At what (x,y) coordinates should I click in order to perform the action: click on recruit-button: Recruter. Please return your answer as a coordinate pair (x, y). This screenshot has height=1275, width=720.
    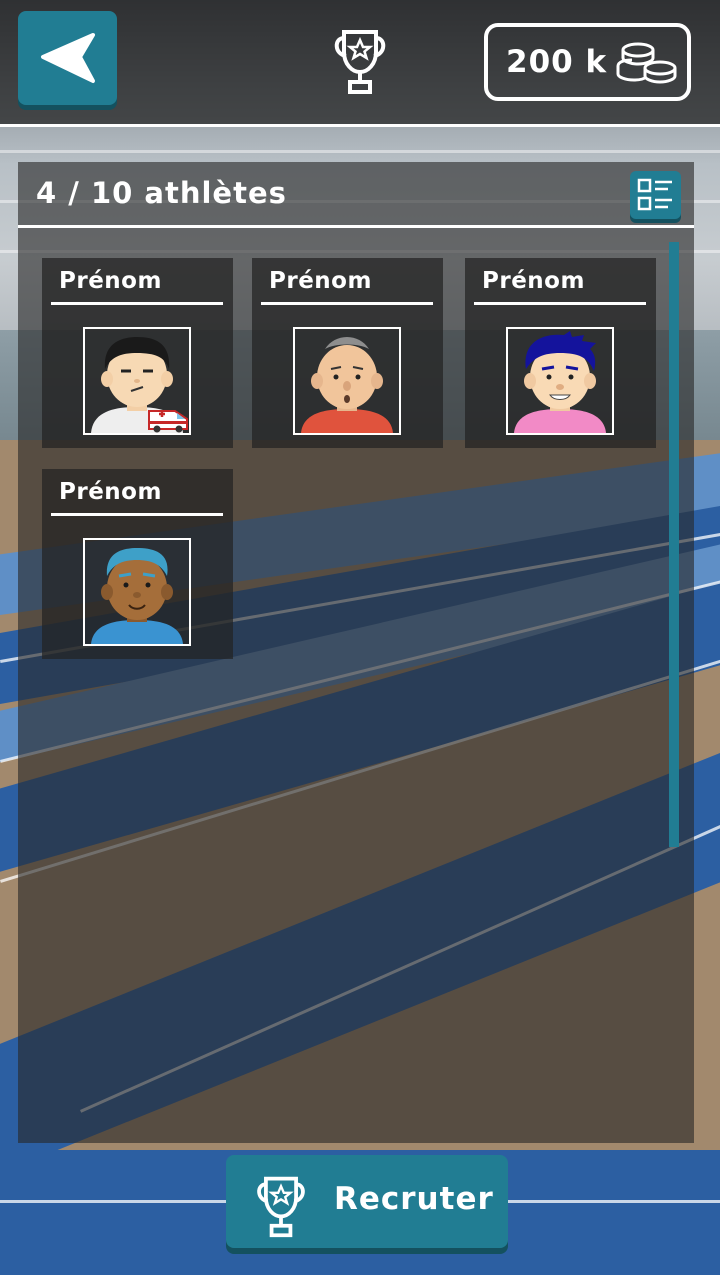
    Looking at the image, I should click on (367, 1201).